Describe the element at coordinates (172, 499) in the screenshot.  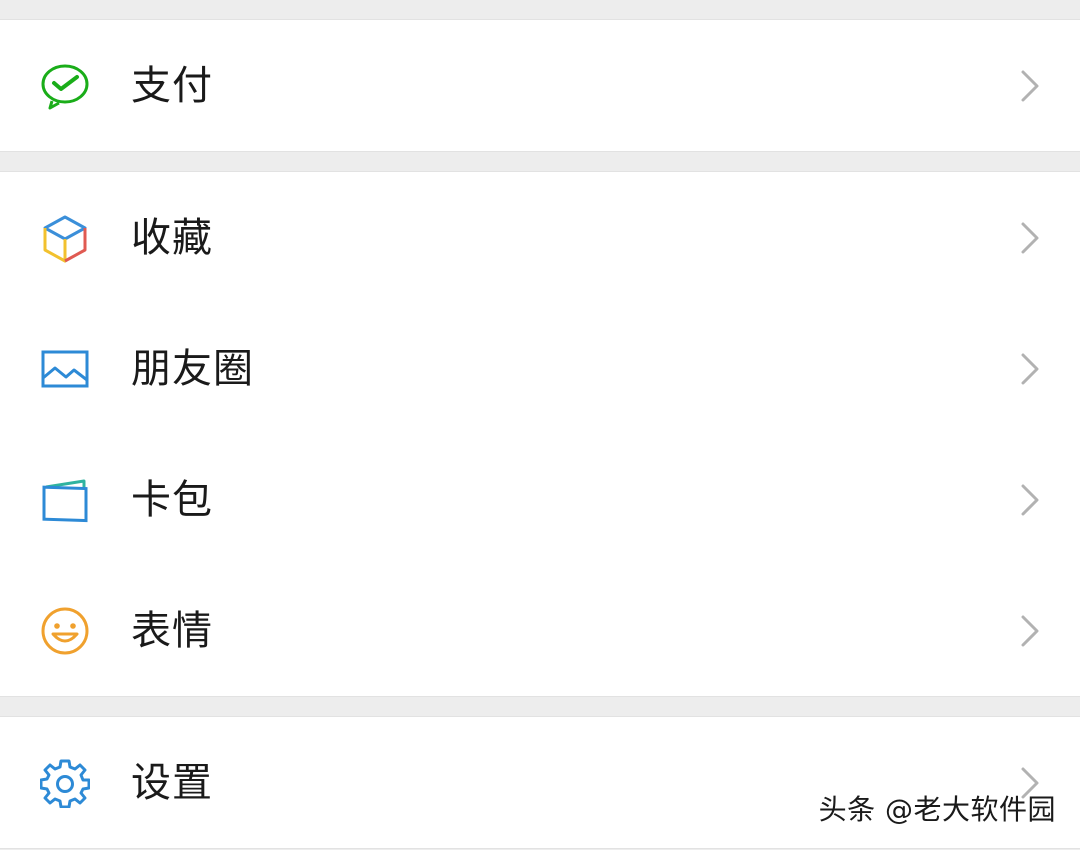
I see `menu-item-label: 卡包` at that location.